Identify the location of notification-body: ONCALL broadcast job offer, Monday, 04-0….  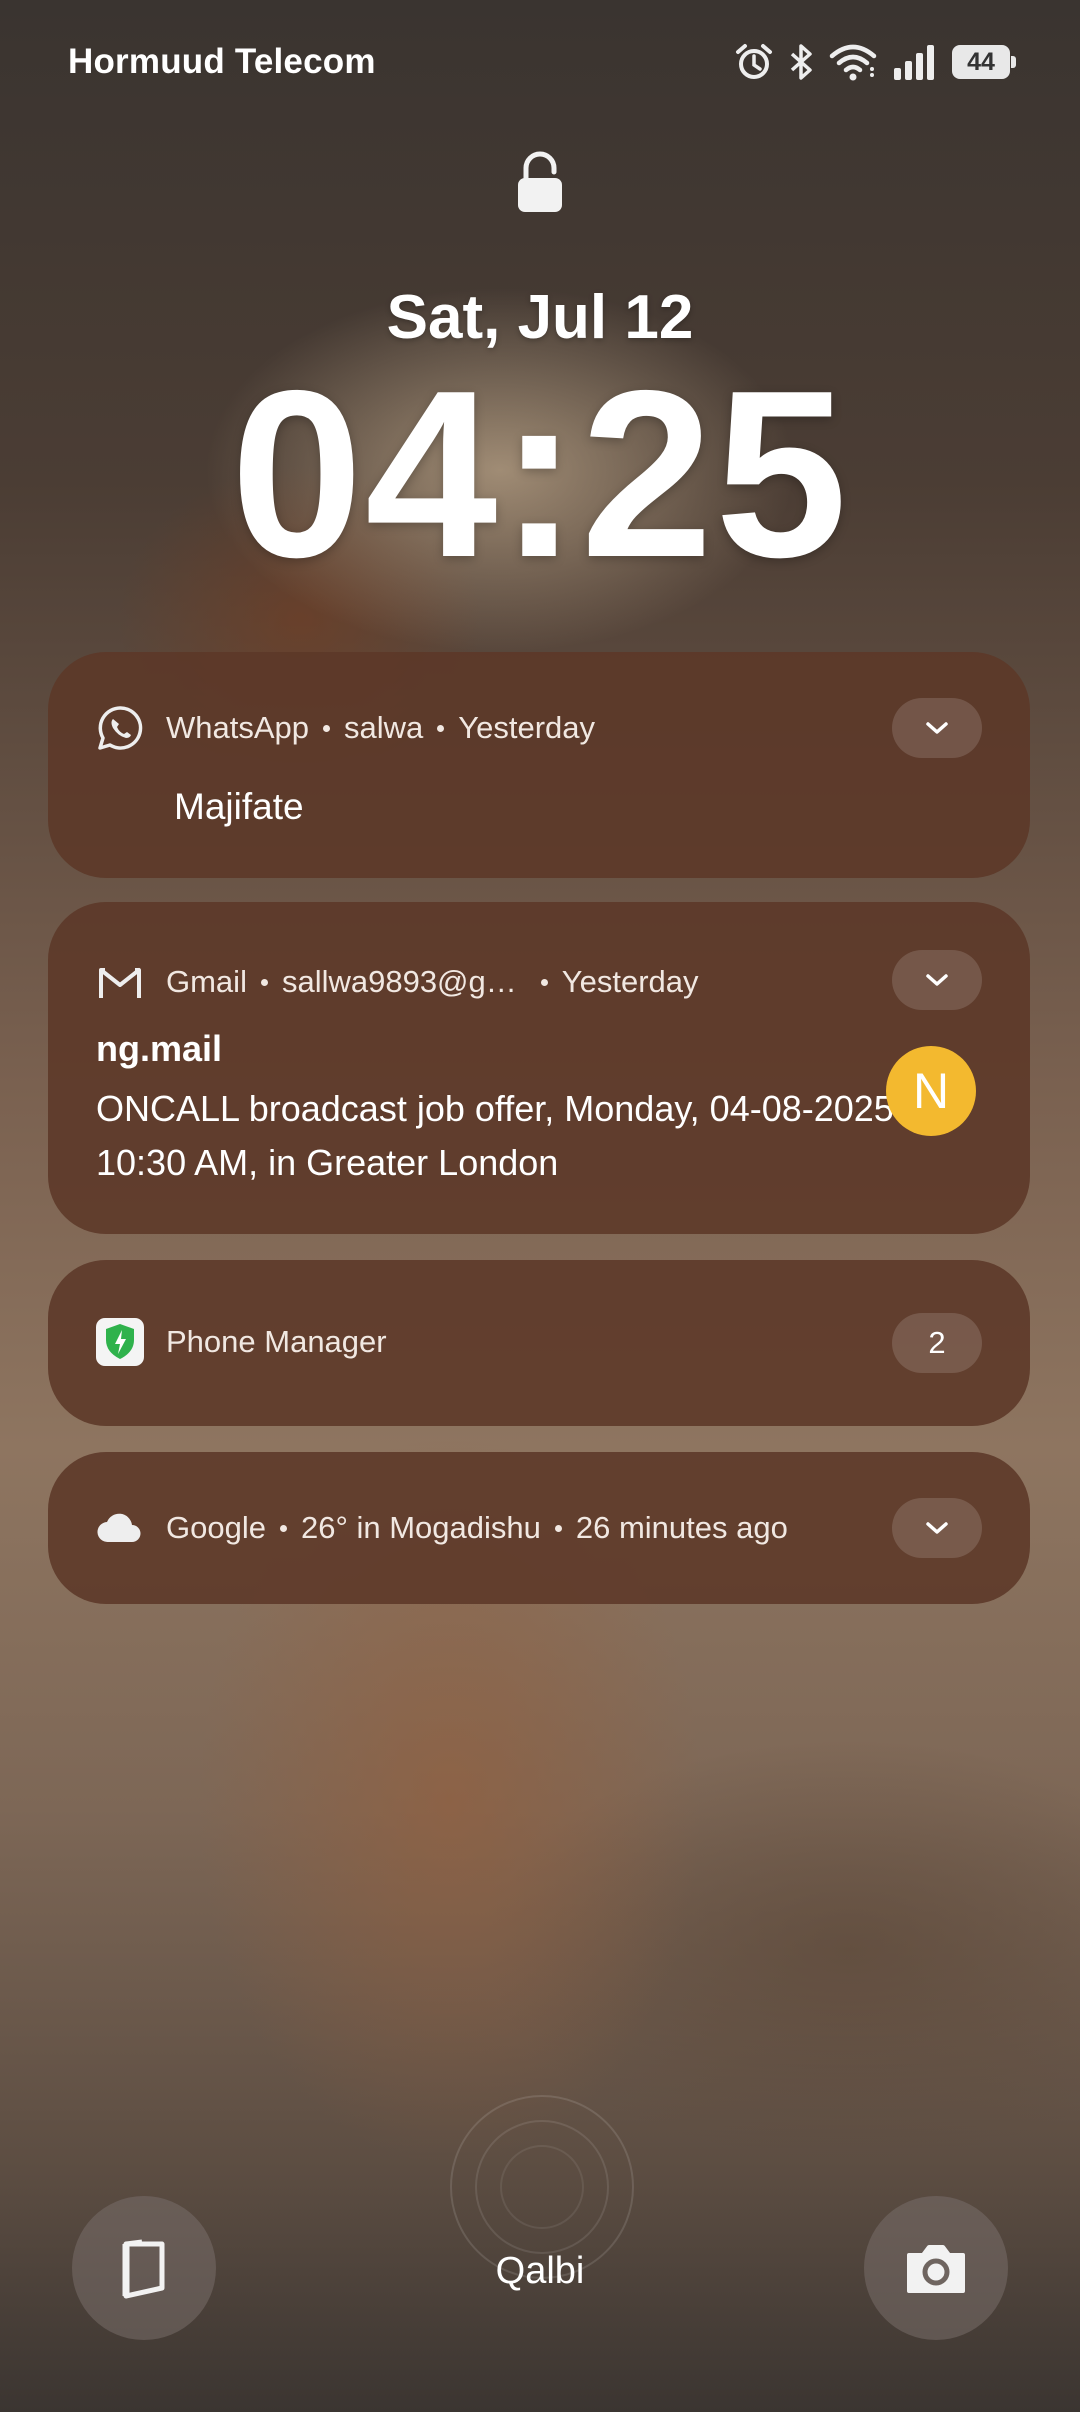
(495, 1135).